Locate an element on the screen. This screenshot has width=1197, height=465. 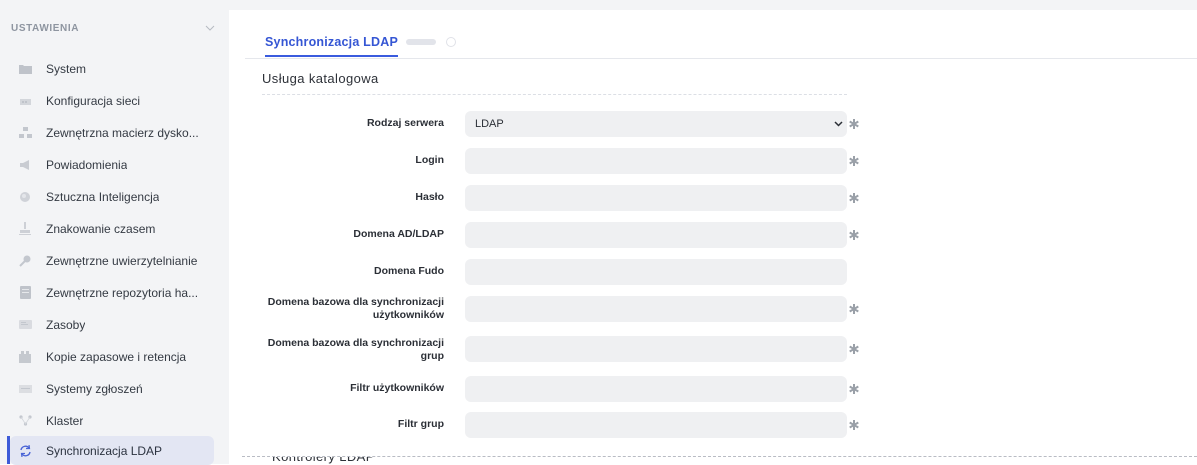
folder-icon is located at coordinates (25, 69).